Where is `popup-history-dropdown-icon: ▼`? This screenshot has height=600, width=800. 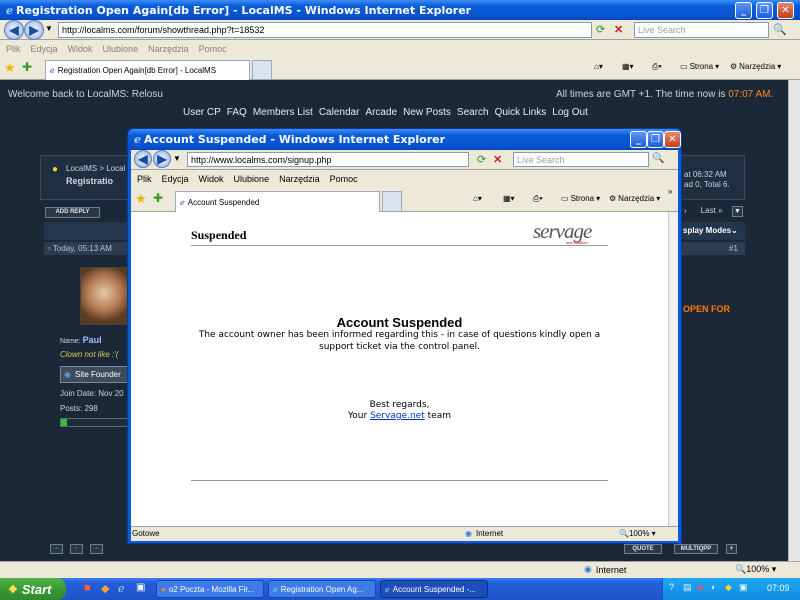 popup-history-dropdown-icon: ▼ is located at coordinates (177, 158).